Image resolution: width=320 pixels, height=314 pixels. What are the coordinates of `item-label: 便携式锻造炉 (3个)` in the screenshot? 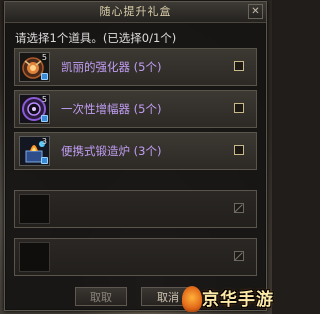 It's located at (111, 151).